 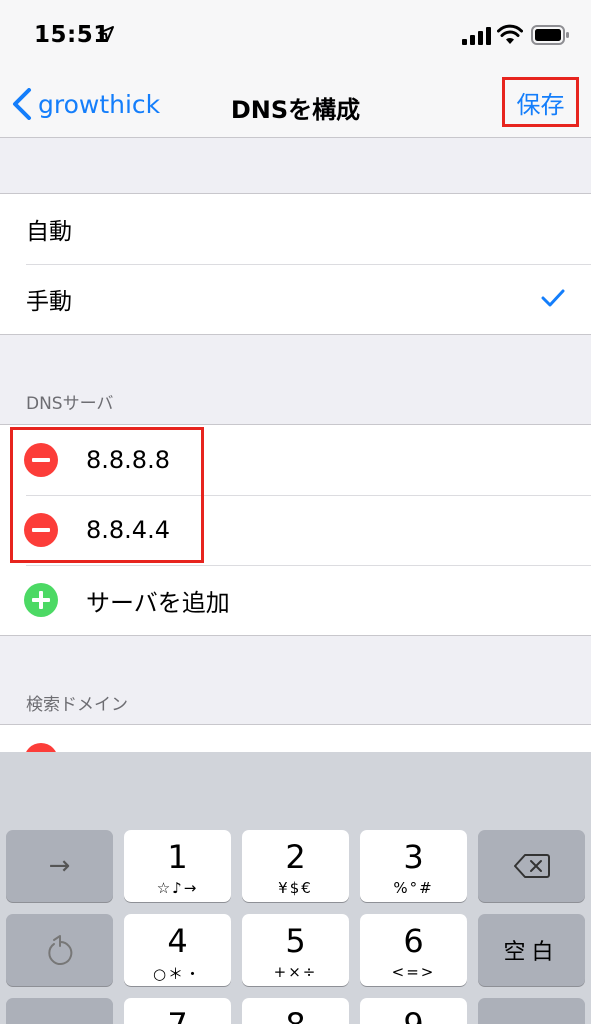 What do you see at coordinates (413, 888) in the screenshot?
I see `key-symbols: %°#` at bounding box center [413, 888].